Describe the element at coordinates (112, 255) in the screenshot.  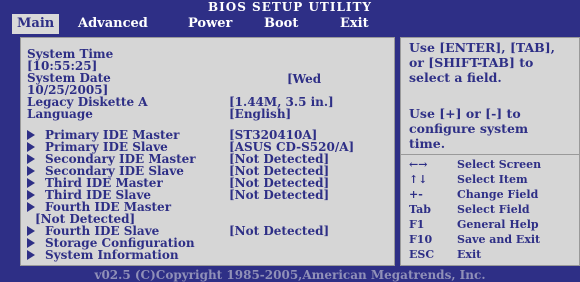
I see `submenu-system-information: System Information` at that location.